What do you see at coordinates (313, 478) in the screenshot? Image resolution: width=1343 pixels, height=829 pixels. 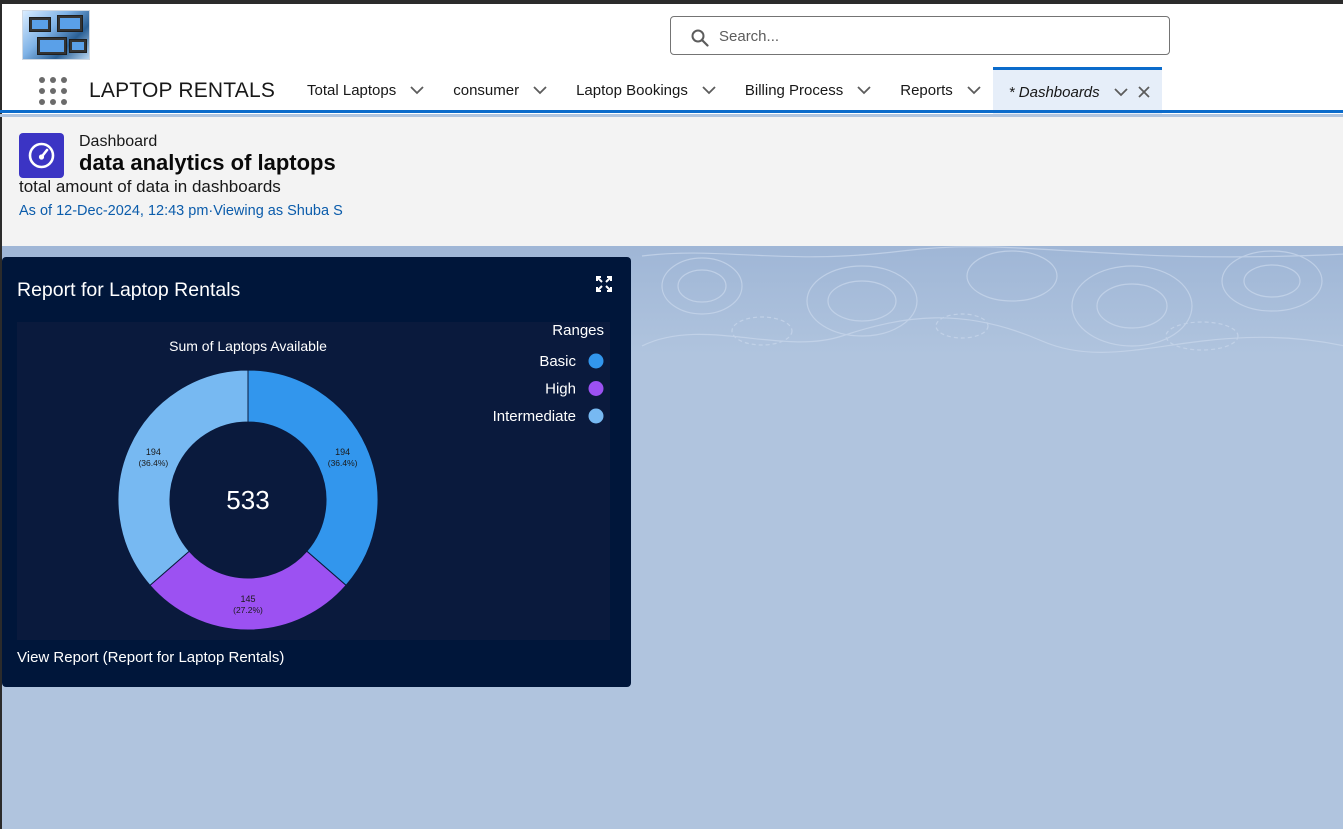 I see `donut-slice-basic` at bounding box center [313, 478].